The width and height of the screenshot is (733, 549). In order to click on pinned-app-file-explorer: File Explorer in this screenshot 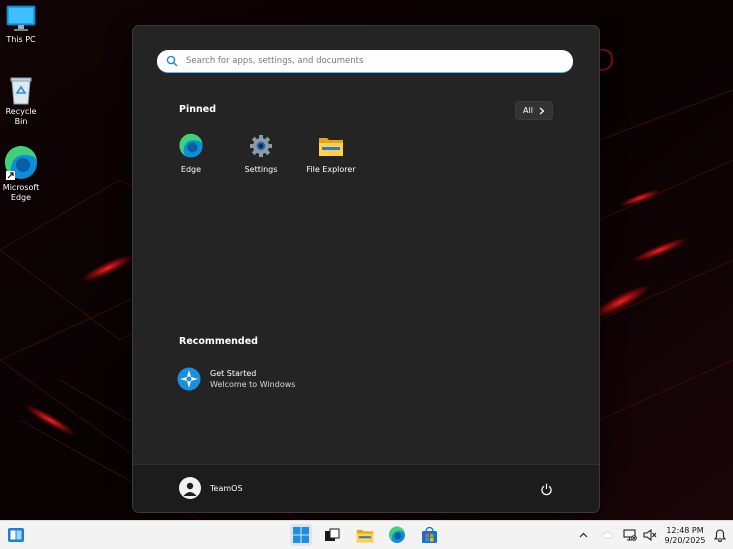, I will do `click(331, 153)`.